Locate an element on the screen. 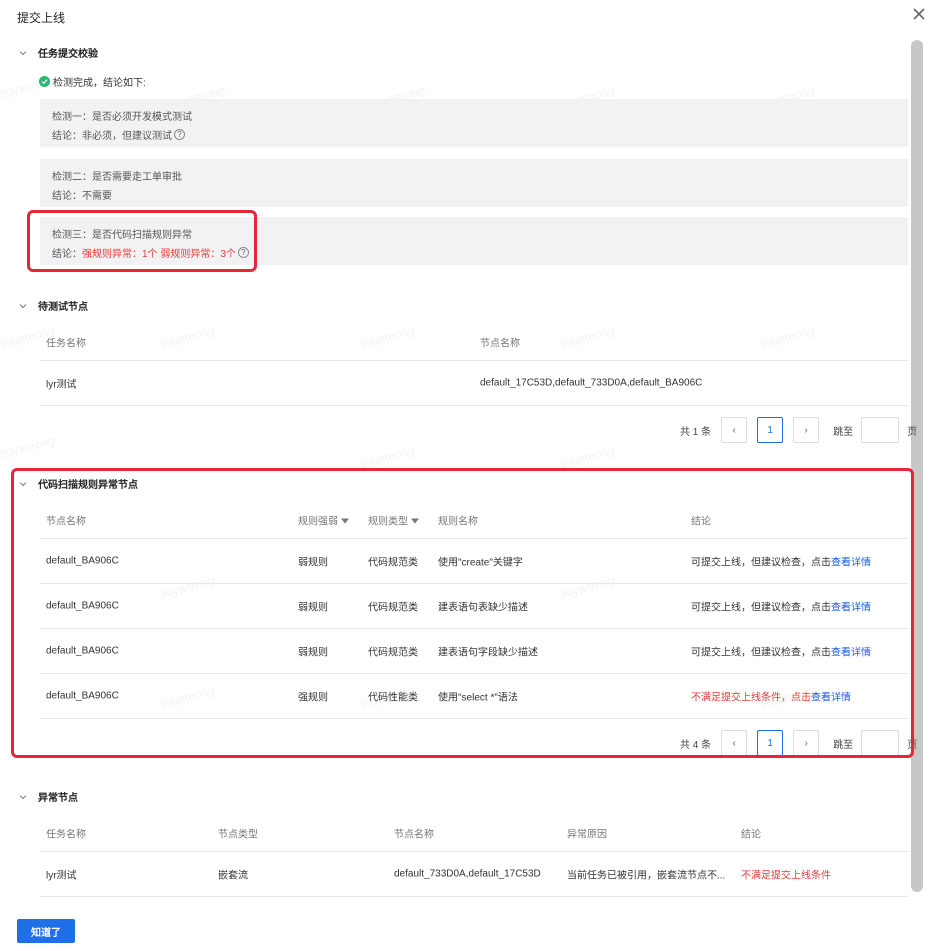  section-task-check-header: 任务提交校验 is located at coordinates (58, 52).